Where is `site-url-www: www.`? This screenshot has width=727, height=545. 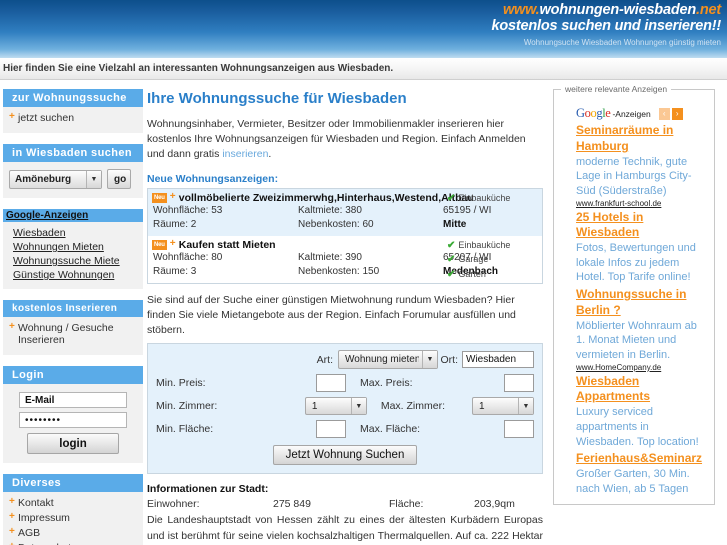
site-url-www: www. is located at coordinates (521, 10).